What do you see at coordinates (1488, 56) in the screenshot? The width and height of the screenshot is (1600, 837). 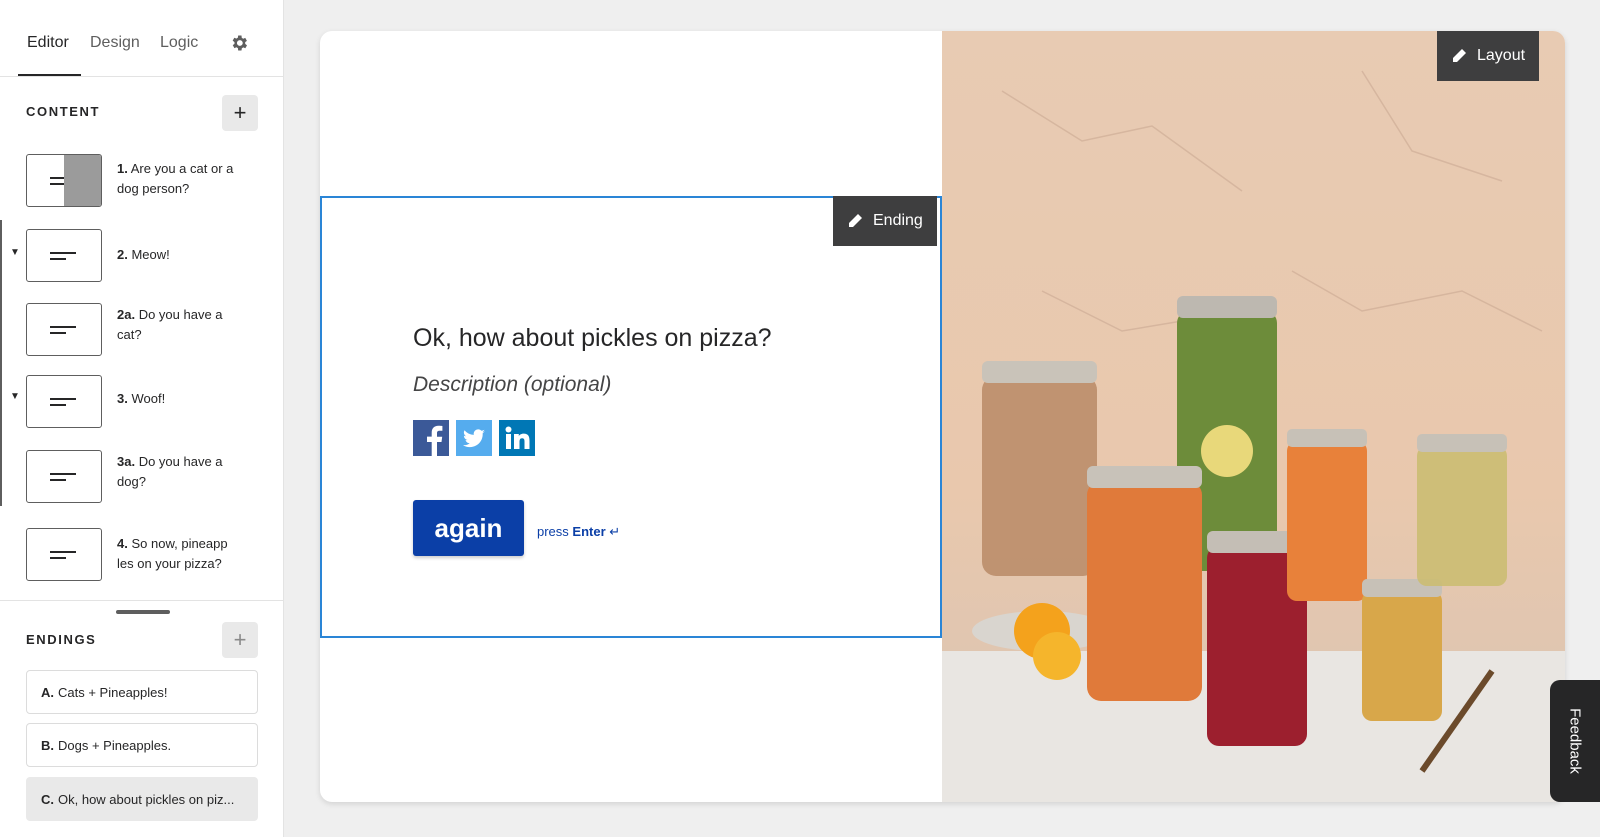 I see `layout-button: Layout` at bounding box center [1488, 56].